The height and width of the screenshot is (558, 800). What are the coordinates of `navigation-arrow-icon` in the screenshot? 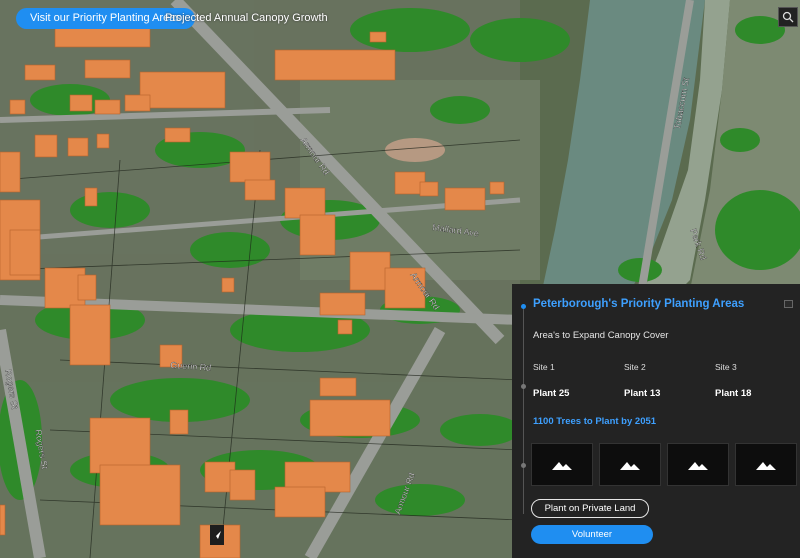 It's located at (217, 535).